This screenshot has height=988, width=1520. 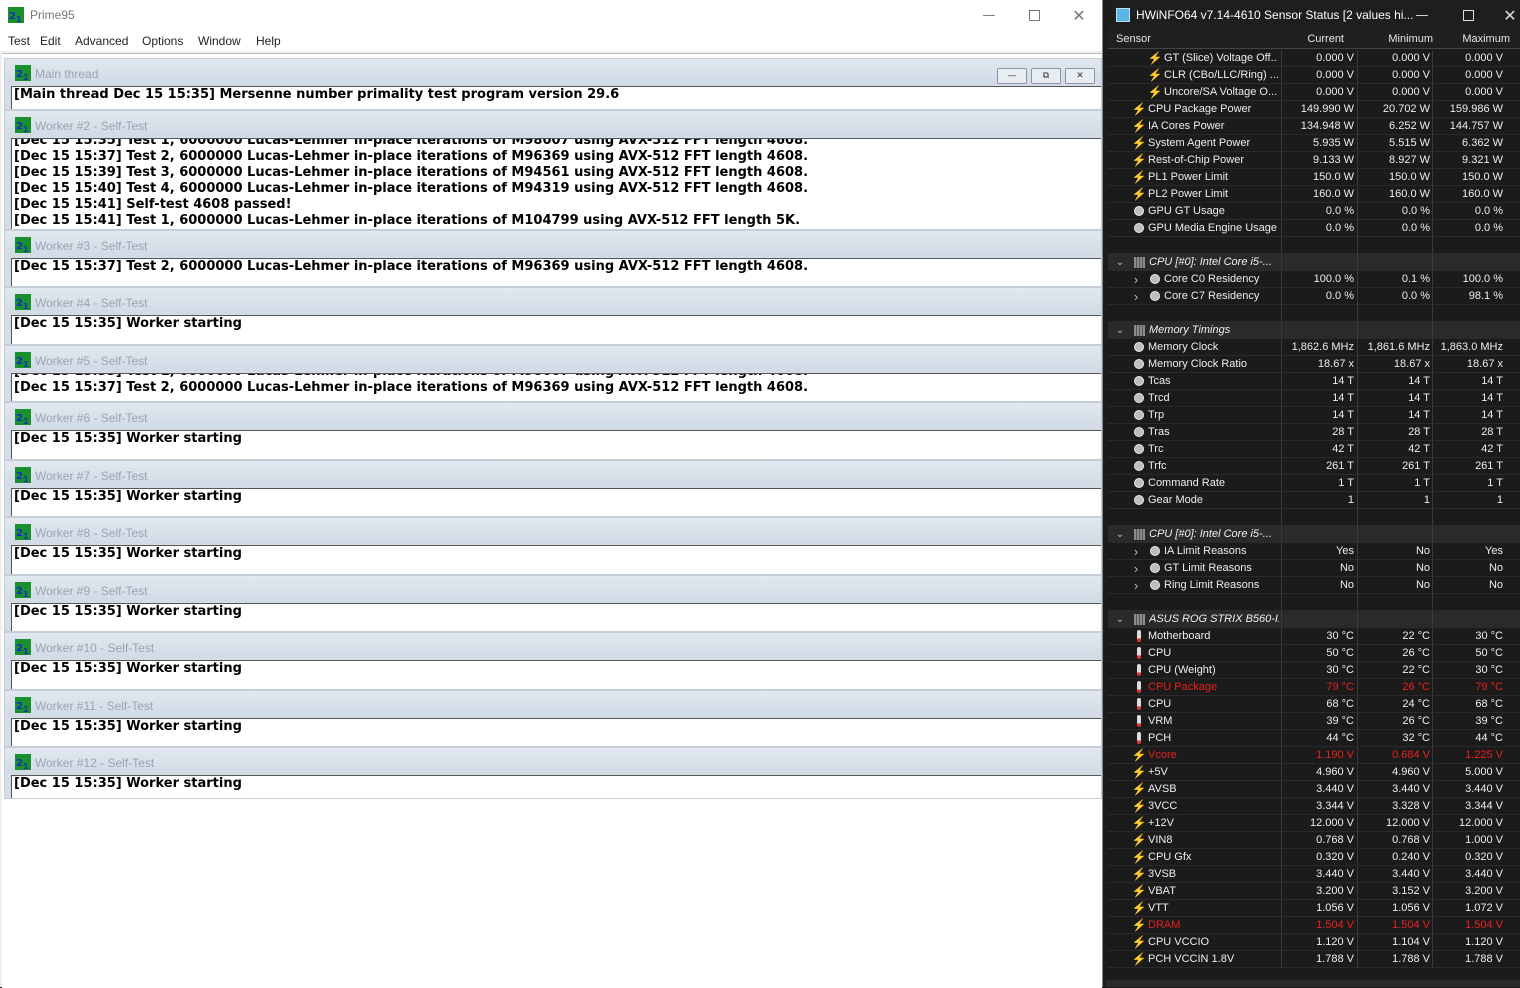 I want to click on sensor-row: ⚡ AVSB 3.440 V 3.440 V 3.440 V, so click(x=1314, y=789).